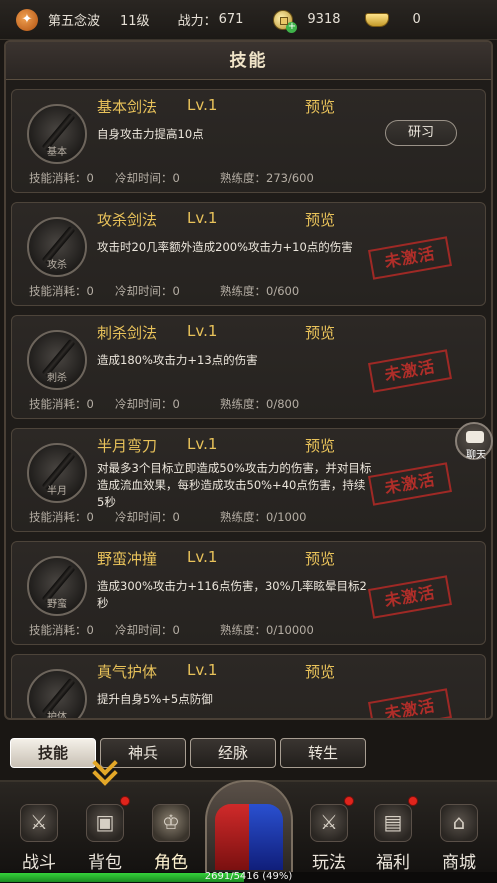 This screenshot has width=497, height=883. I want to click on skill-icon: 基本, so click(57, 134).